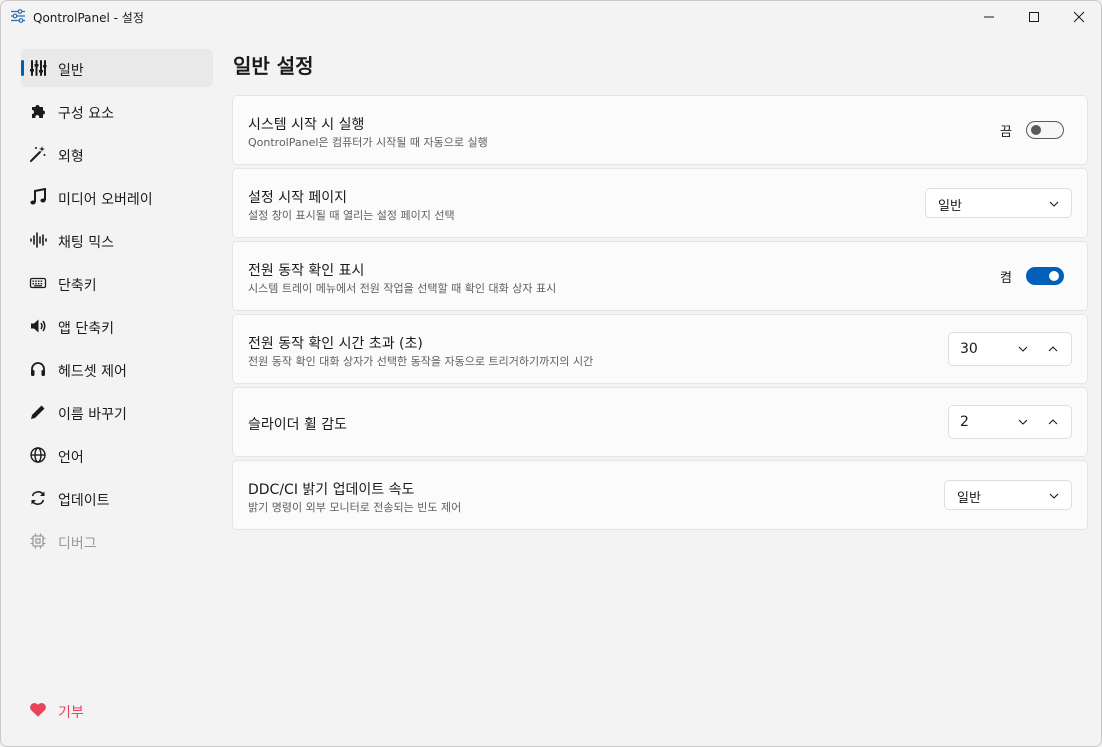  I want to click on chip-icon, so click(38, 541).